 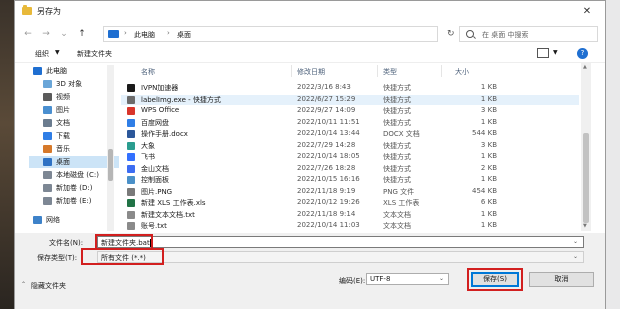 I want to click on scroll-up-icon: ▲, so click(x=585, y=67).